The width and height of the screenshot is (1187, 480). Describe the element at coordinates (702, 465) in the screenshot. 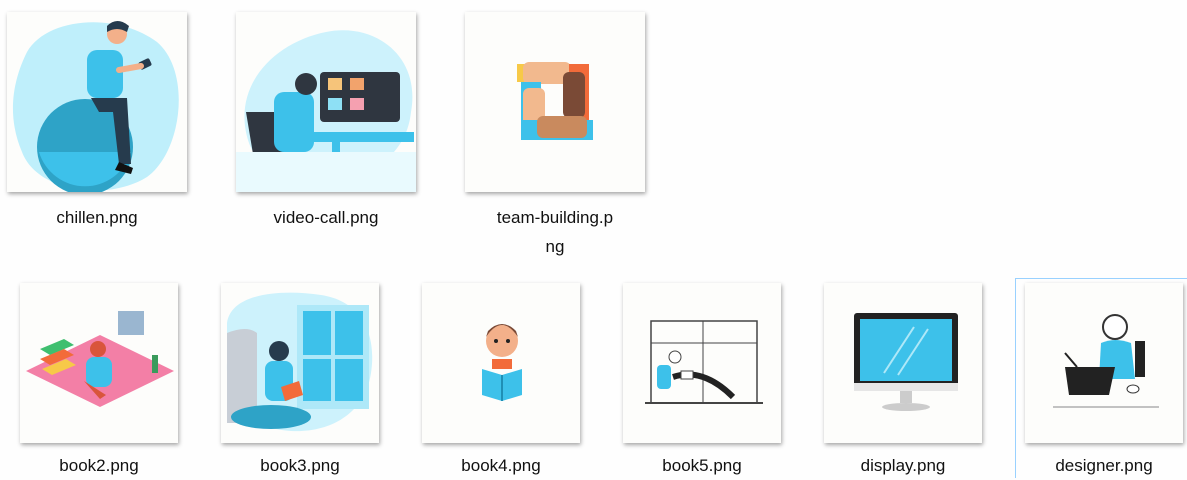

I see `file-name-label: book5.png` at that location.